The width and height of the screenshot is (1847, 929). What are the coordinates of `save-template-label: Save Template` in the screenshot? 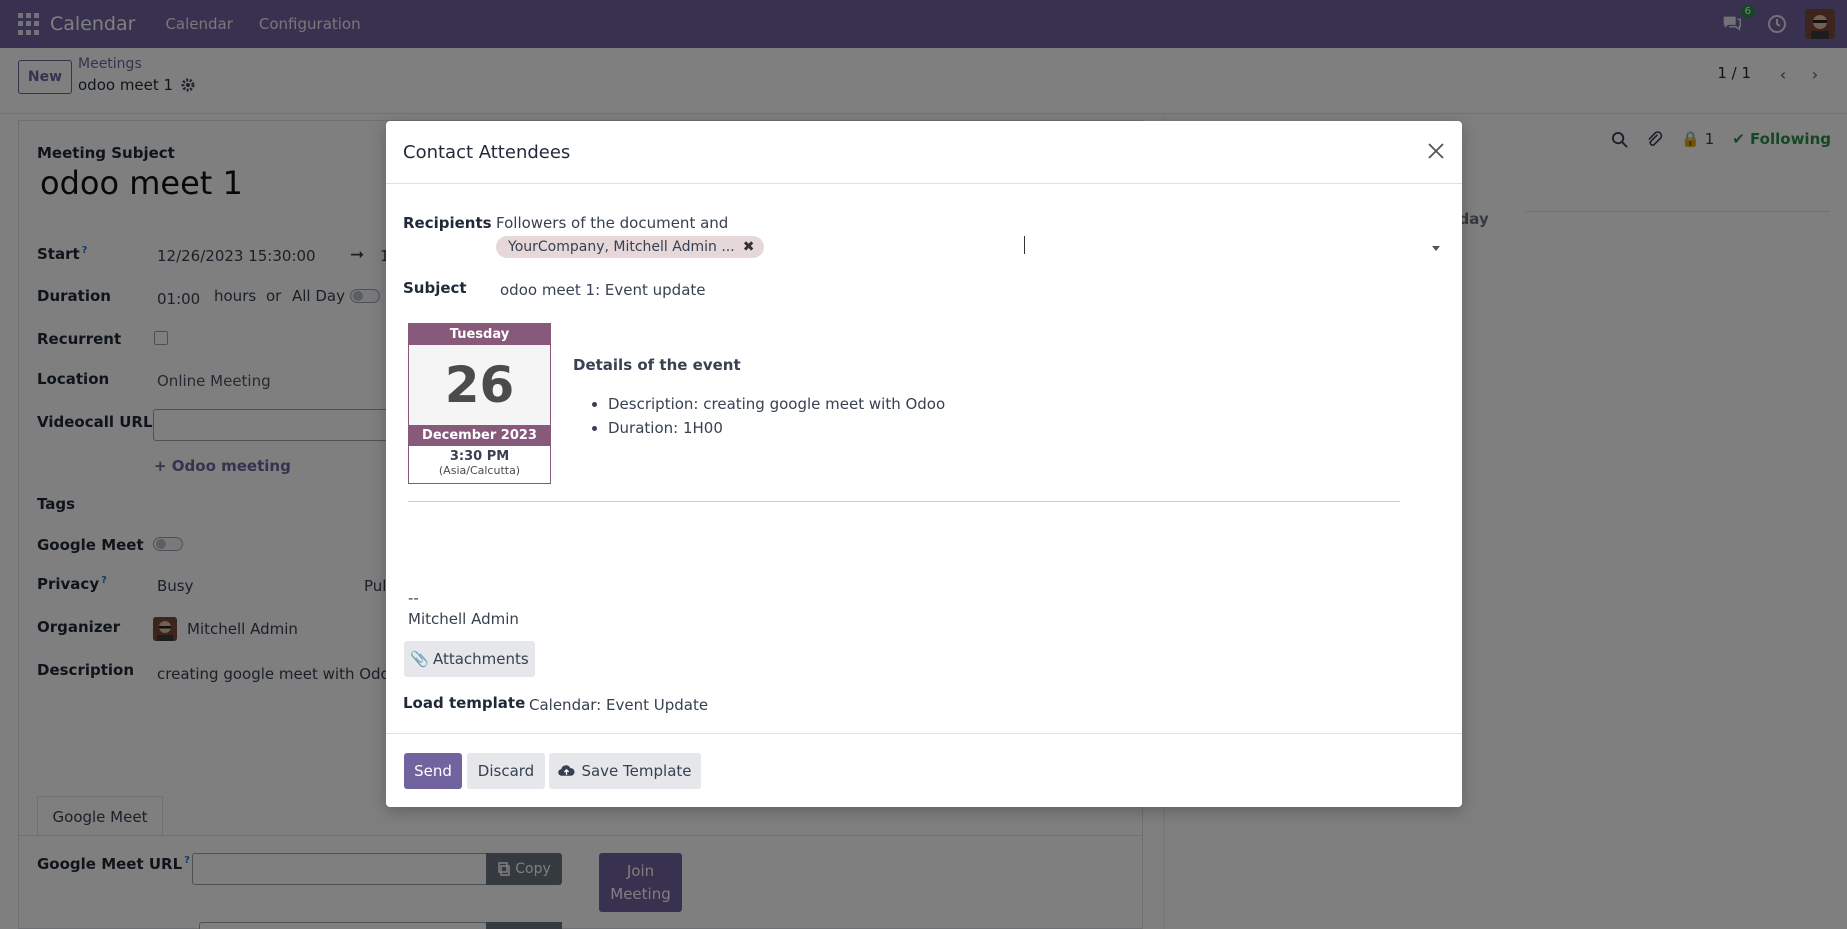 It's located at (636, 771).